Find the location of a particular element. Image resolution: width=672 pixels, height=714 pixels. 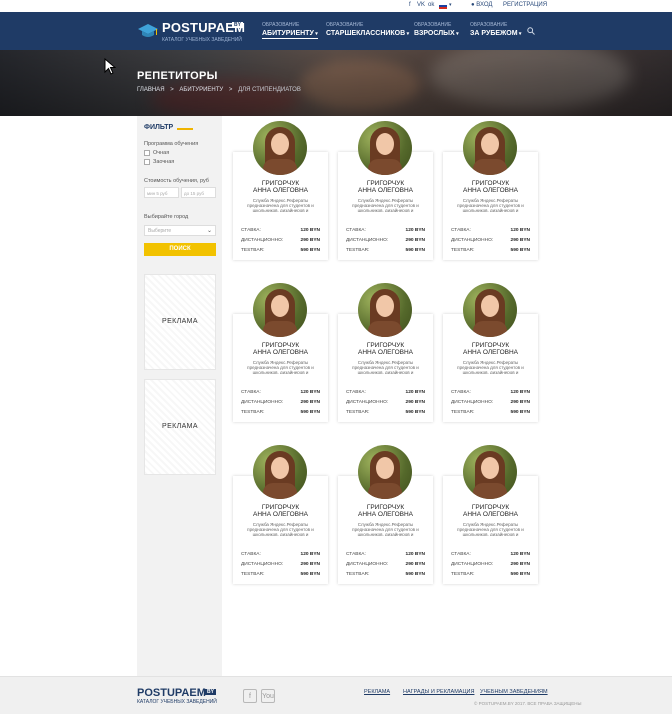

language-flag-icon is located at coordinates (443, 6).